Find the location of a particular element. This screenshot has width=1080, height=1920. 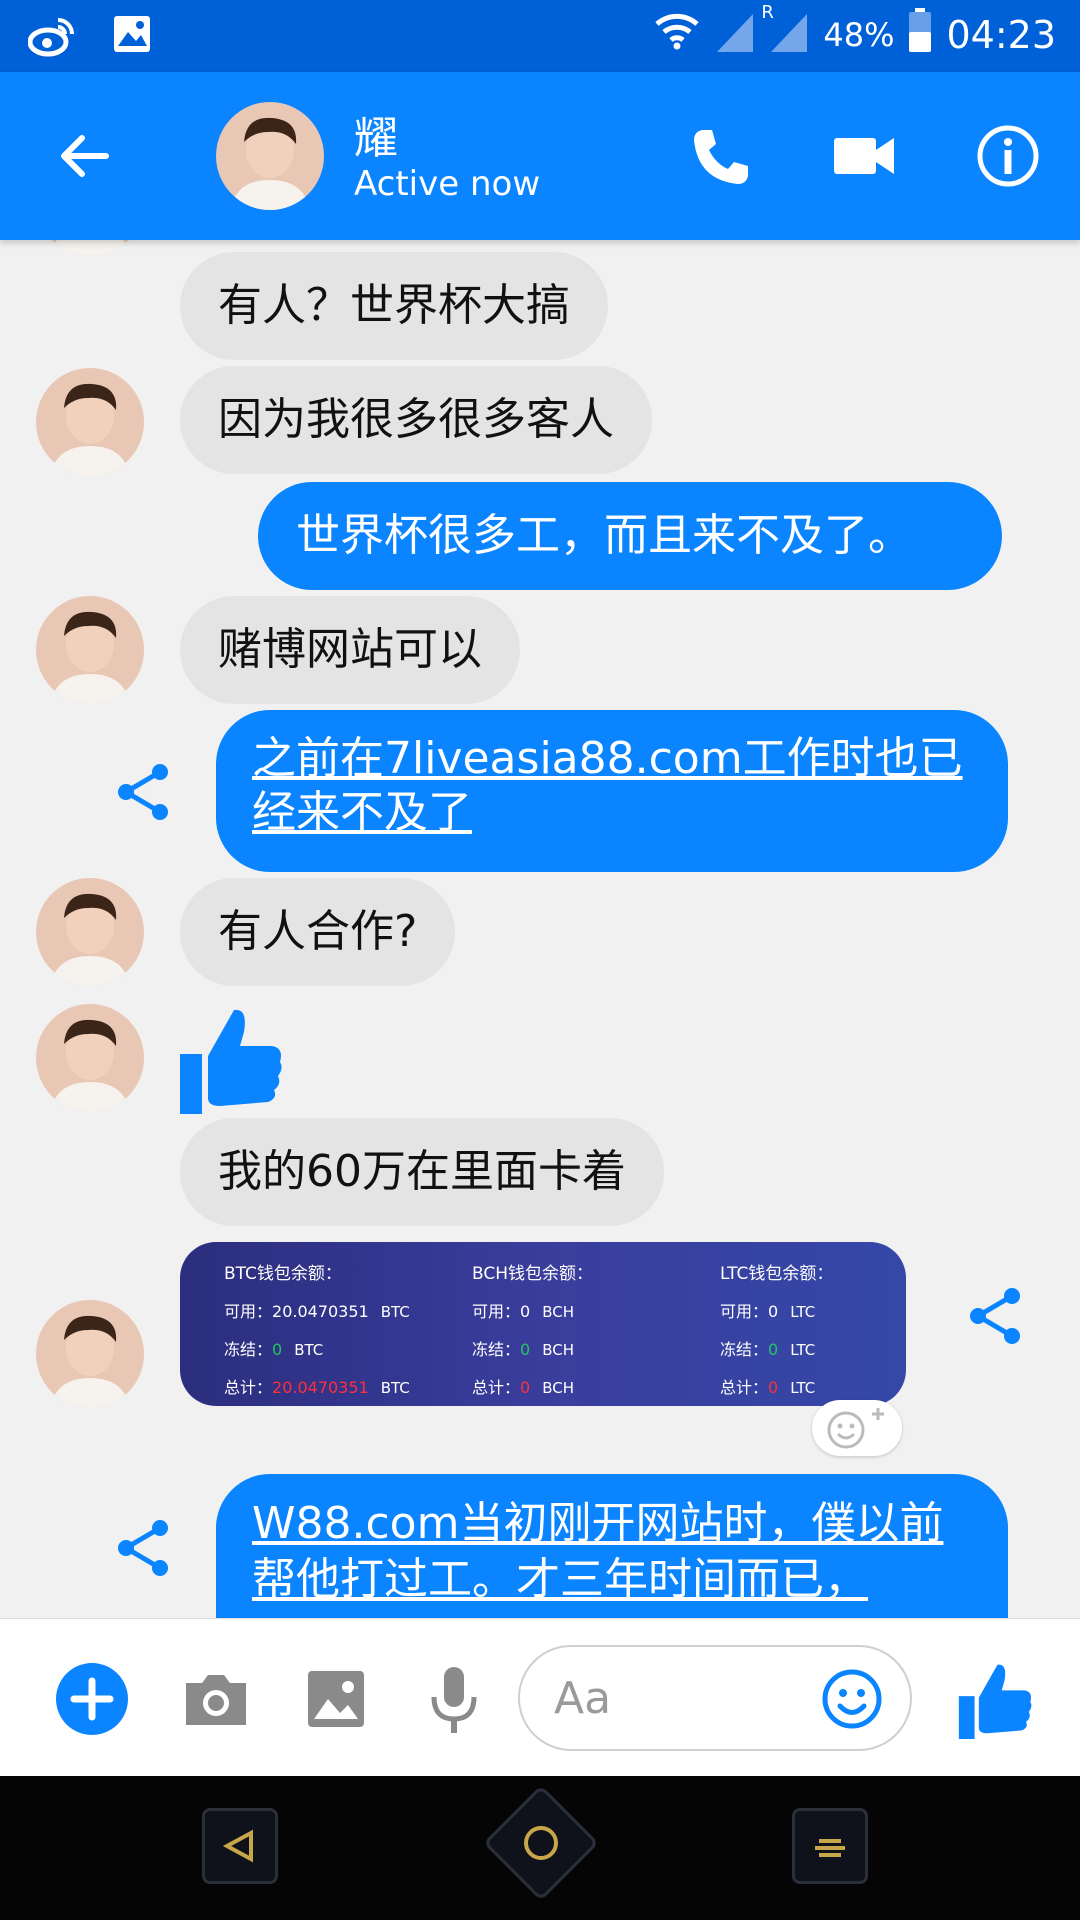

system-navigation-bar is located at coordinates (540, 1848).